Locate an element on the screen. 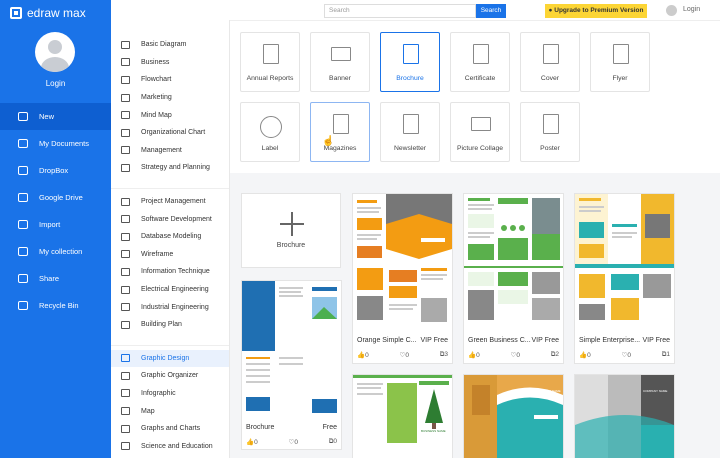 This screenshot has width=720, height=458. category-project-management: Project Management is located at coordinates (170, 202).